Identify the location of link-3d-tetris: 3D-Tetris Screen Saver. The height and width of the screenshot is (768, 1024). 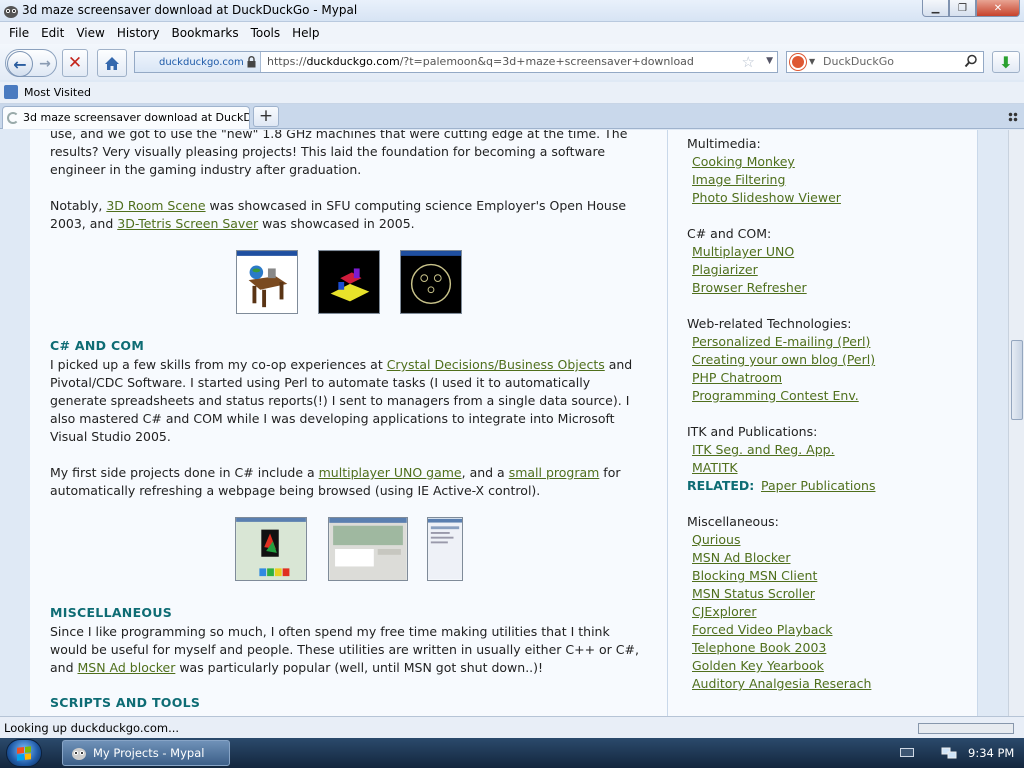
(187, 223).